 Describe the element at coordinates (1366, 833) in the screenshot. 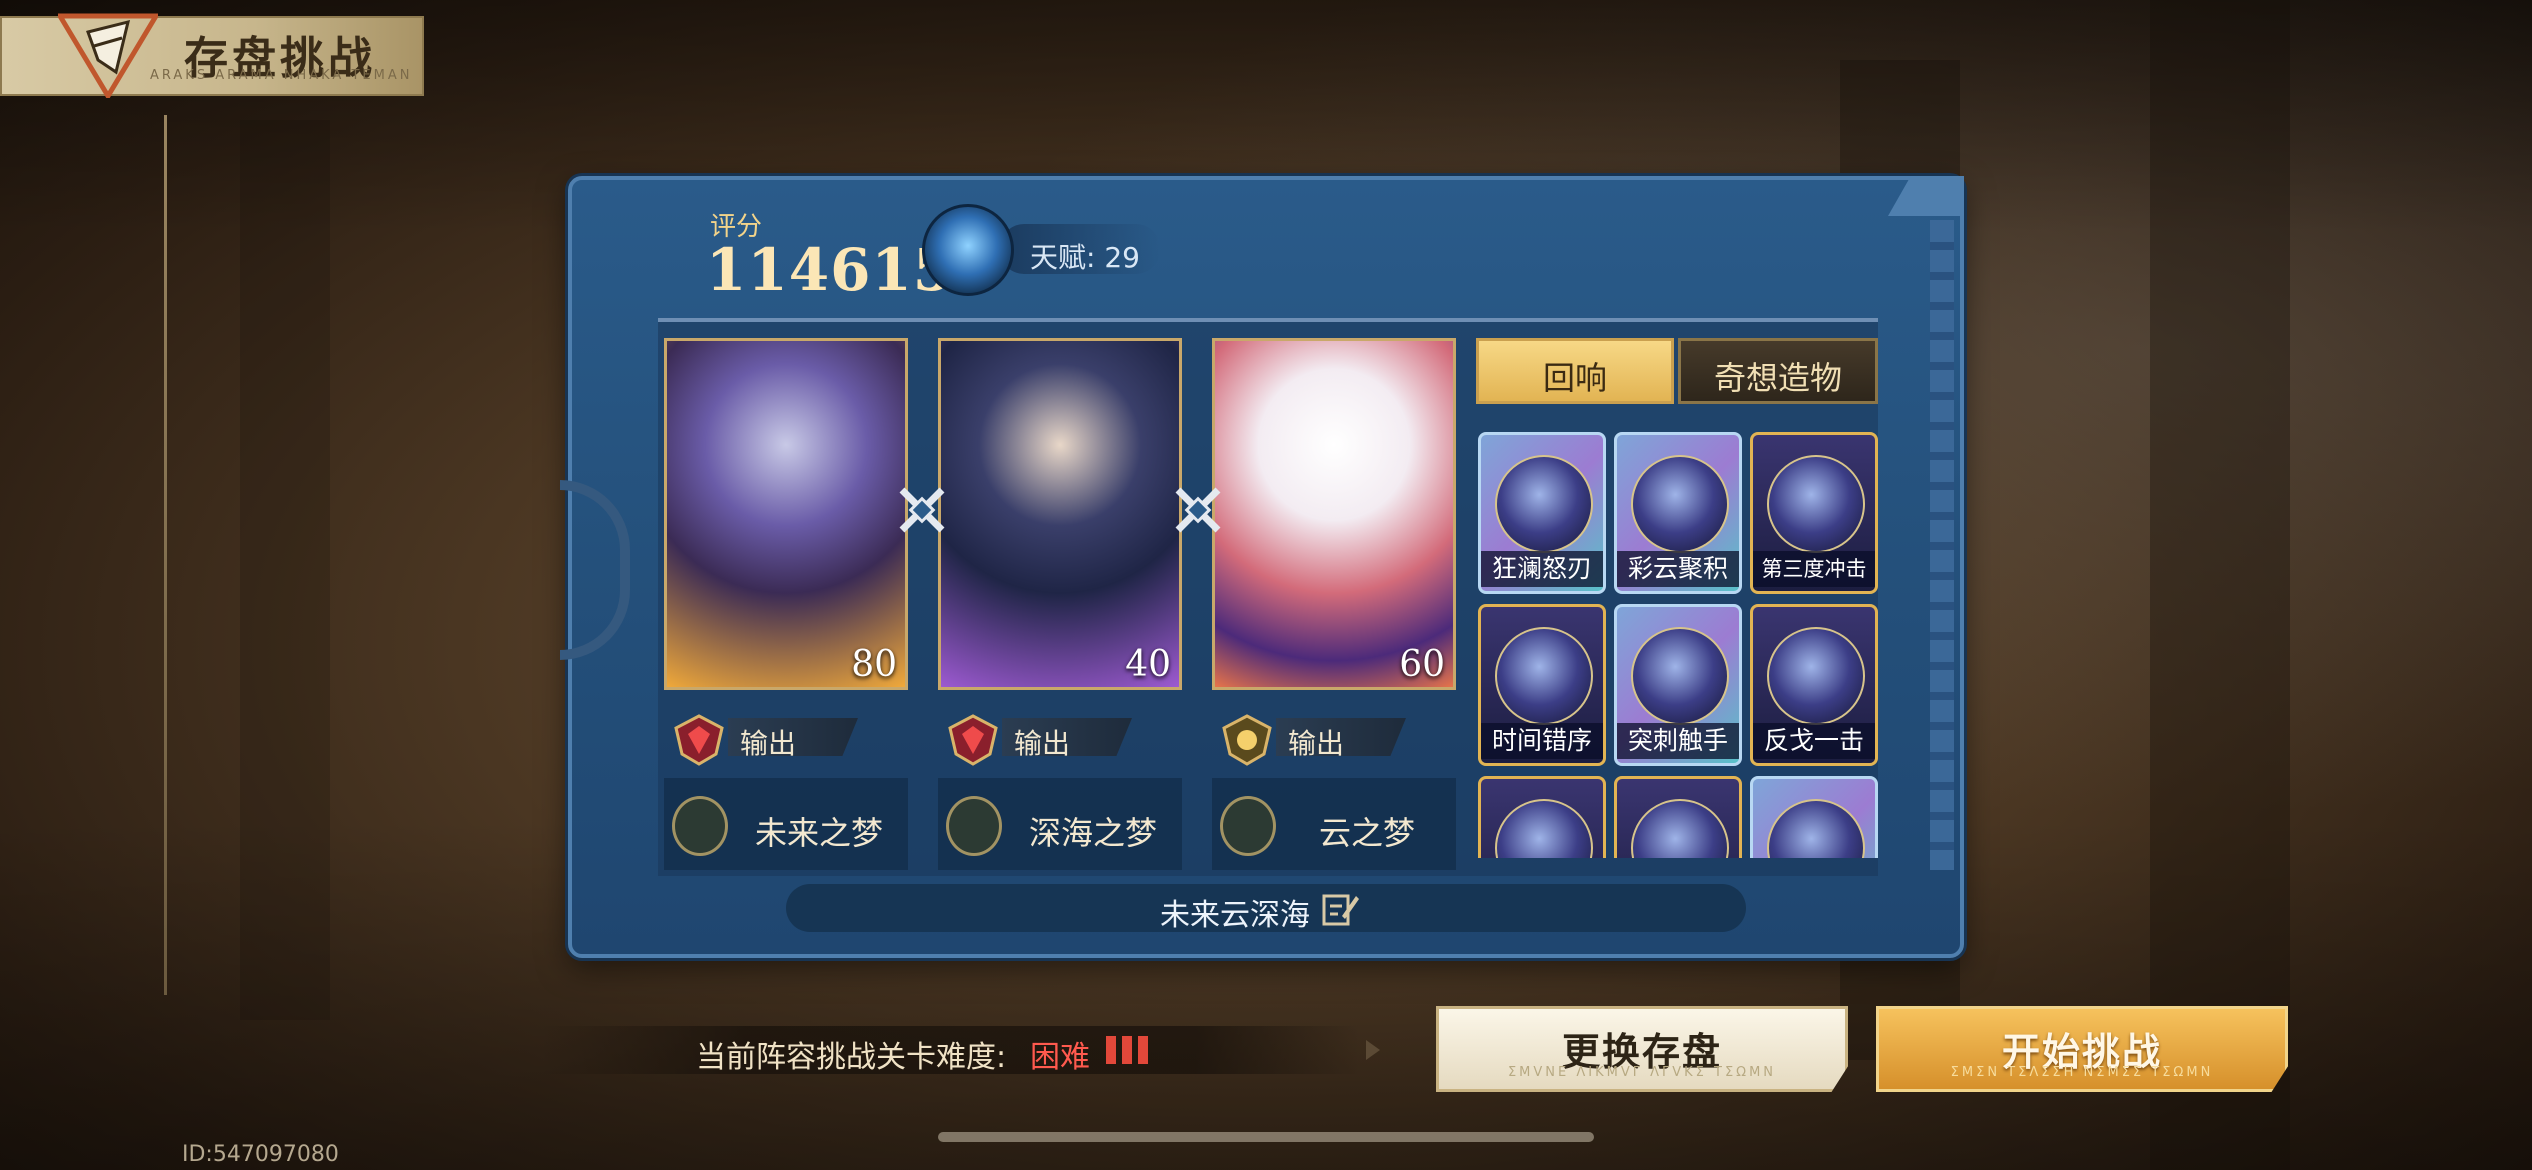

I see `dream-label: 云之梦` at that location.